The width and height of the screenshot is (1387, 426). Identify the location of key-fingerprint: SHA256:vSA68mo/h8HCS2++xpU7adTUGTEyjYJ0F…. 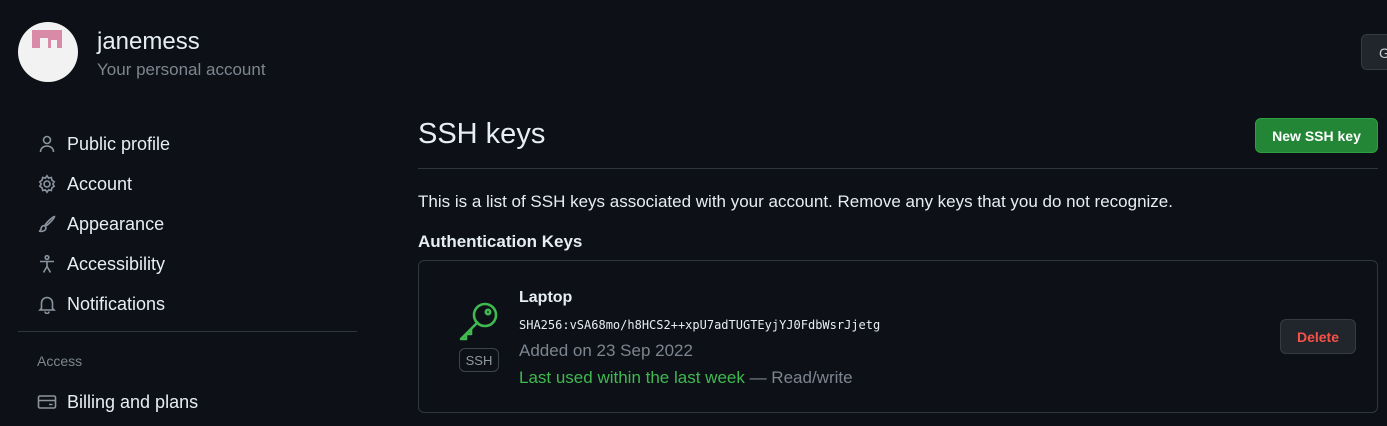
(700, 325).